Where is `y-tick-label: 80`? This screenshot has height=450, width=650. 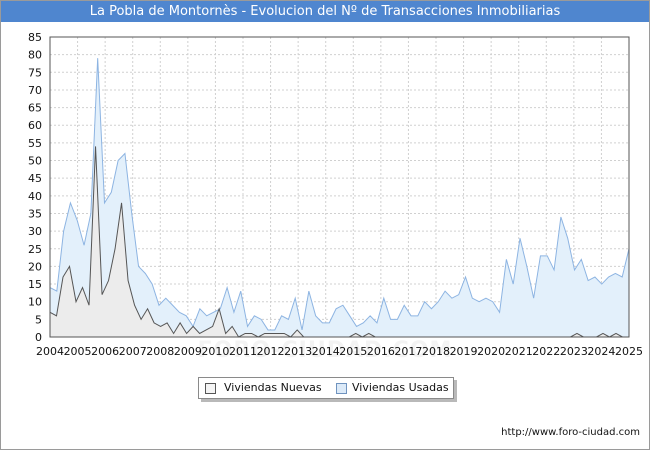 y-tick-label: 80 is located at coordinates (35, 55).